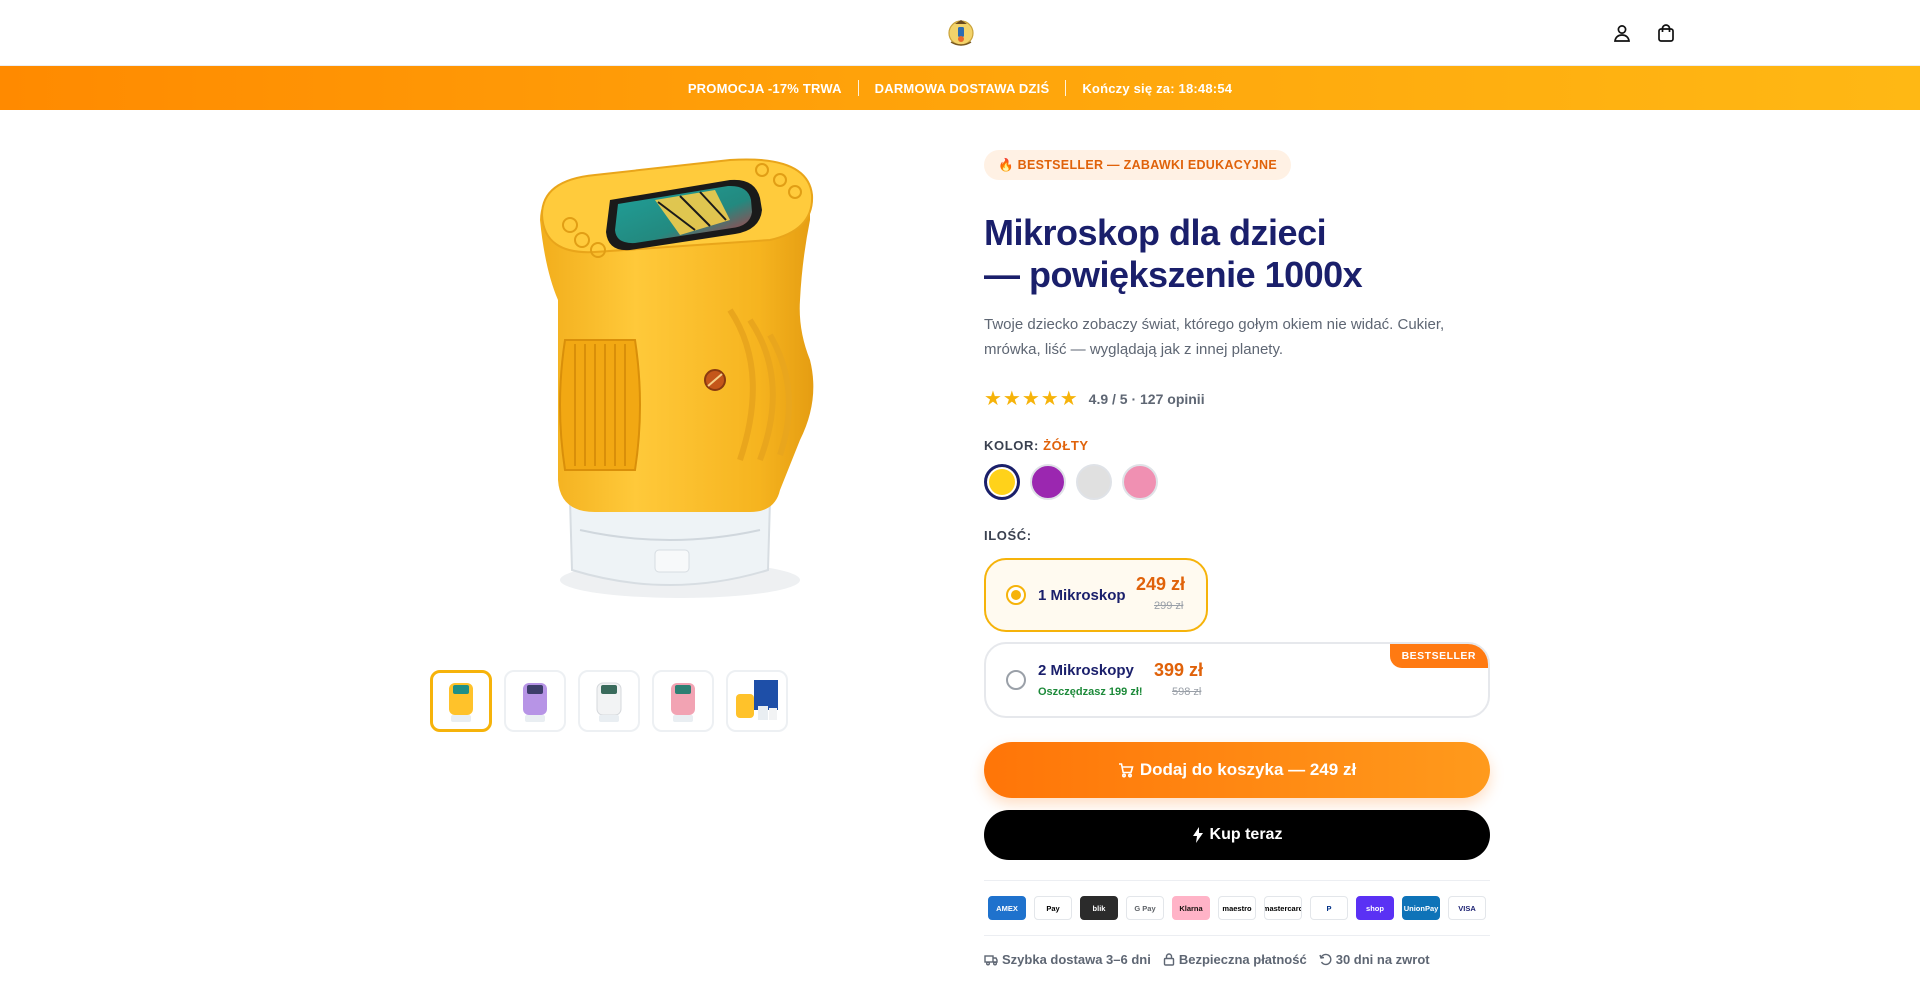  I want to click on option-old-price: 299 zł, so click(1169, 606).